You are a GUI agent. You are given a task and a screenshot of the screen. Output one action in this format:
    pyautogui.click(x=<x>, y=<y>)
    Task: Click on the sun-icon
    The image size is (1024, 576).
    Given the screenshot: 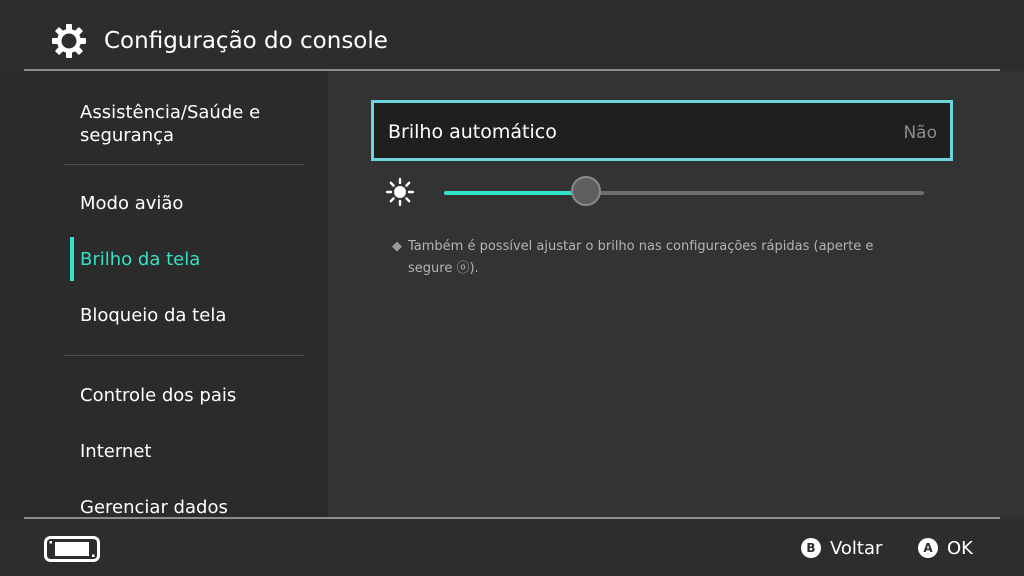 What is the action you would take?
    pyautogui.click(x=400, y=192)
    